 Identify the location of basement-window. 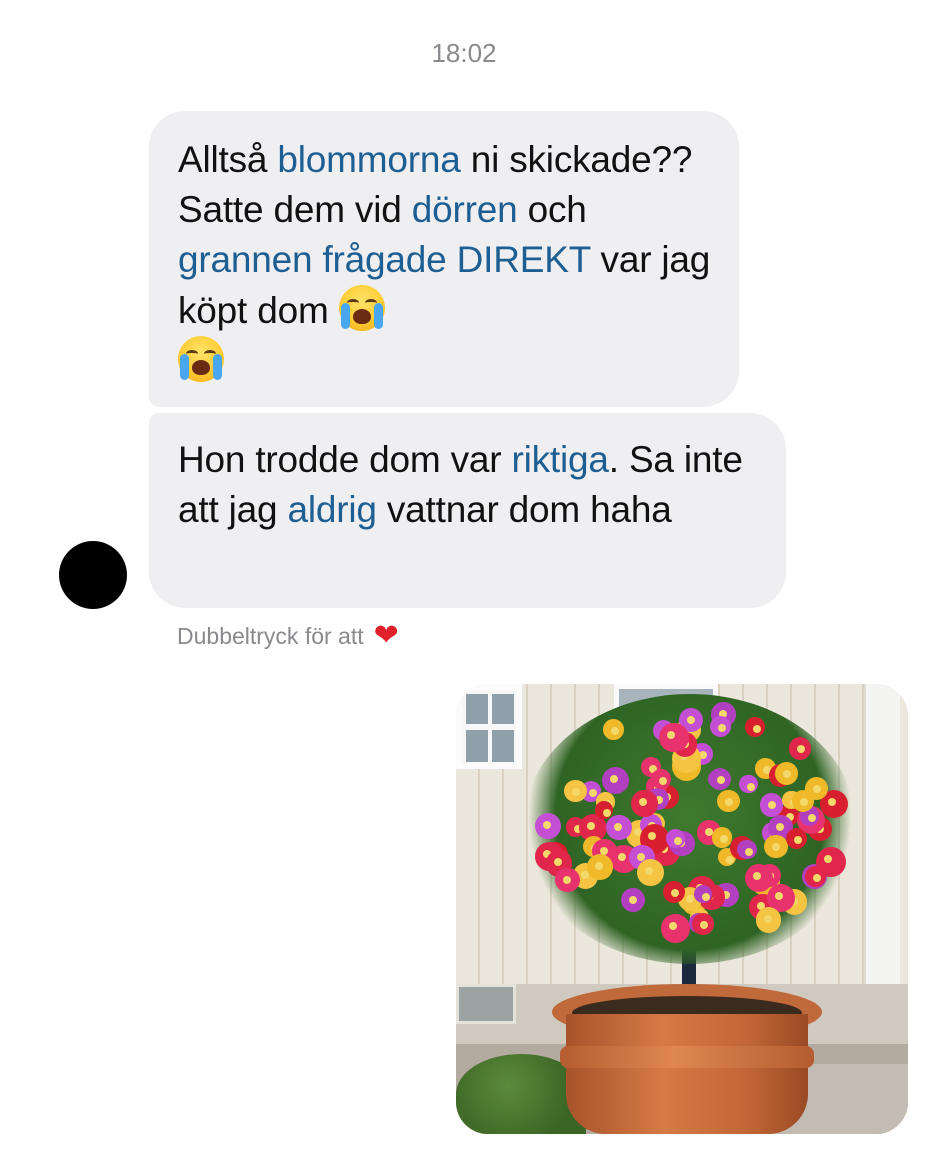
(486, 1004).